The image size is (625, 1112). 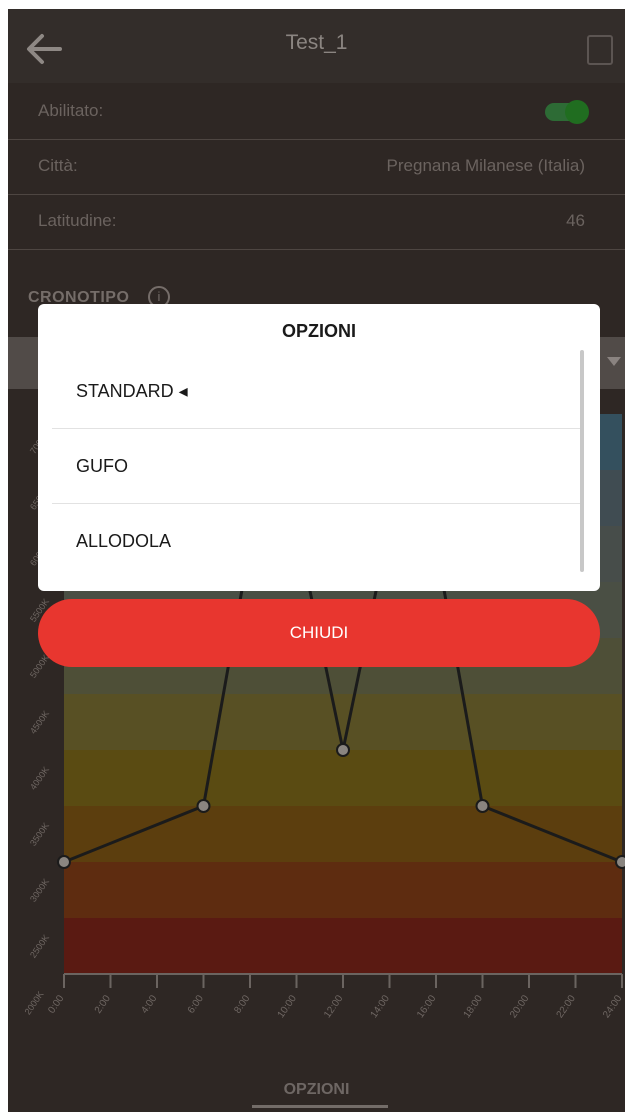 I want to click on setting-value: 46, so click(x=575, y=220).